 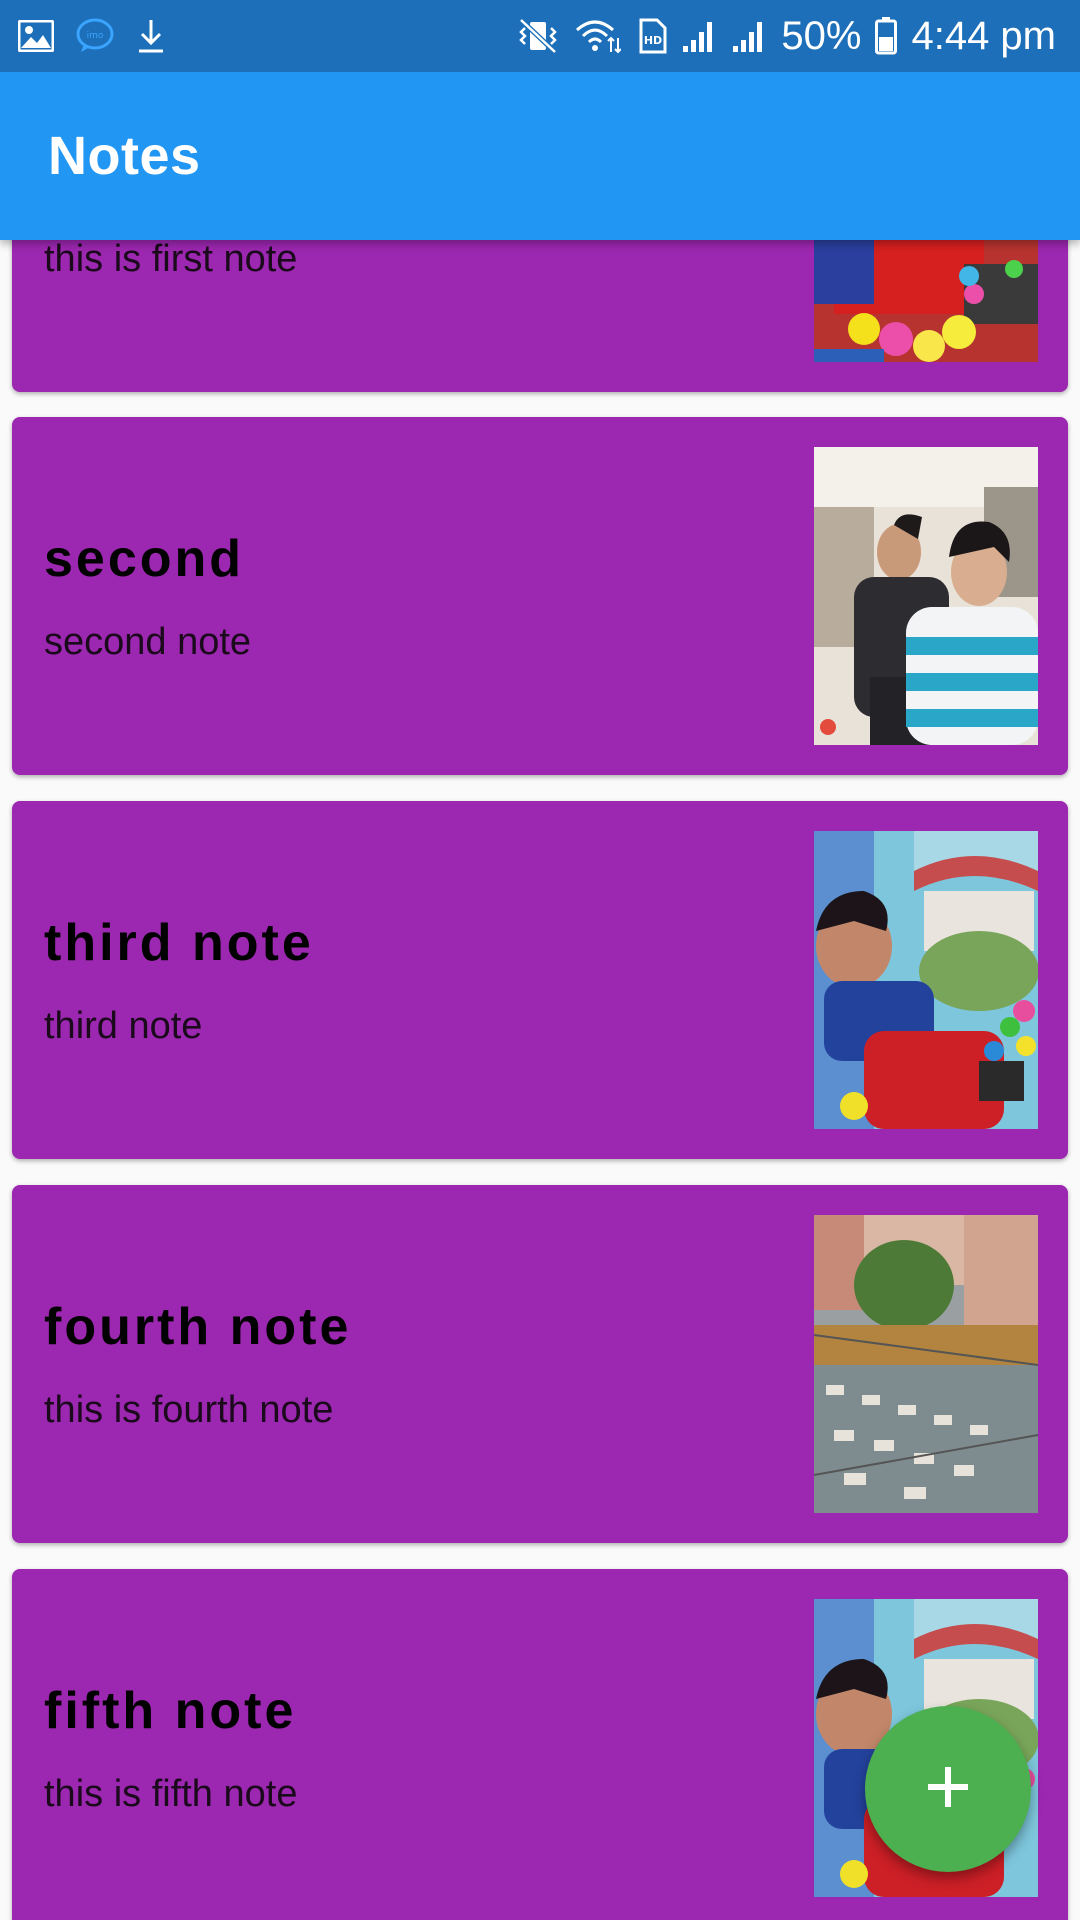 What do you see at coordinates (124, 156) in the screenshot?
I see `page-title: Notes` at bounding box center [124, 156].